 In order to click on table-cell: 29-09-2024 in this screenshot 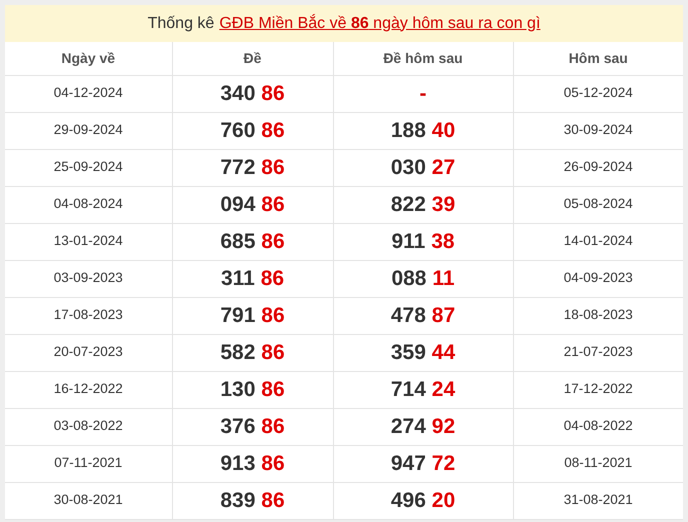, I will do `click(88, 130)`.